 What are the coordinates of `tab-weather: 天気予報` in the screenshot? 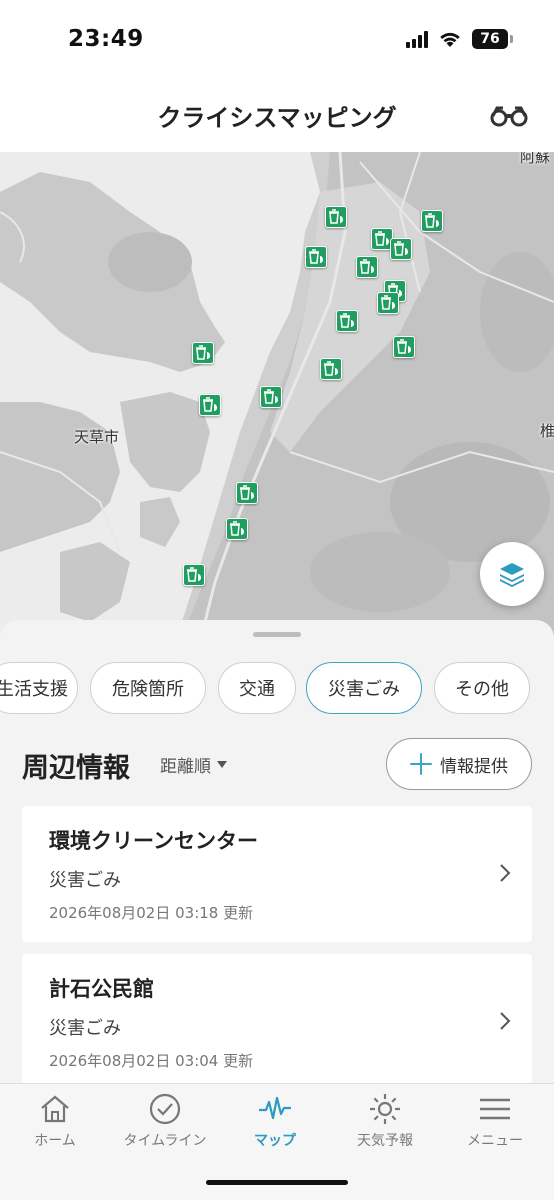 It's located at (385, 1124).